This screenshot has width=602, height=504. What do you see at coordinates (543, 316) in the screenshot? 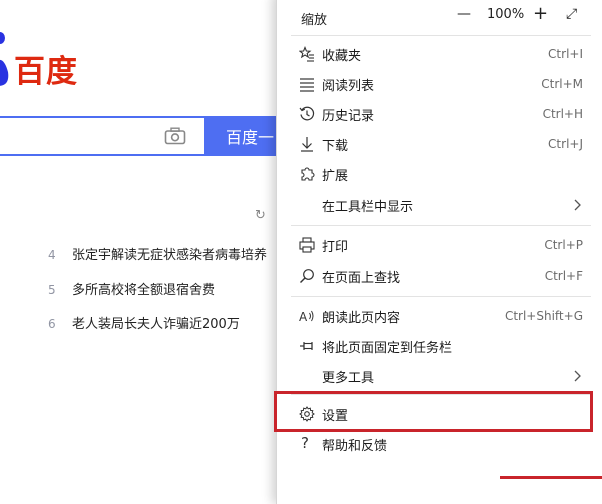
I see `menu-item-shortcut: Ctrl+Shift+G` at bounding box center [543, 316].